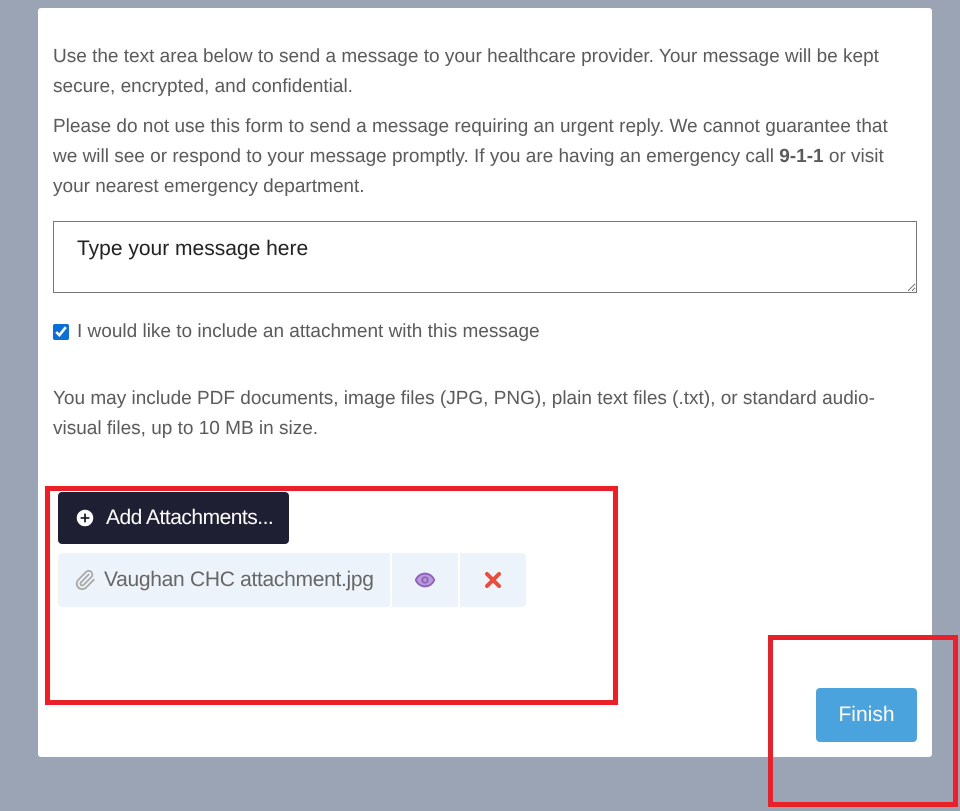  Describe the element at coordinates (239, 580) in the screenshot. I see `attachment-file-name: Vaughan CHC attachment.jpg` at that location.